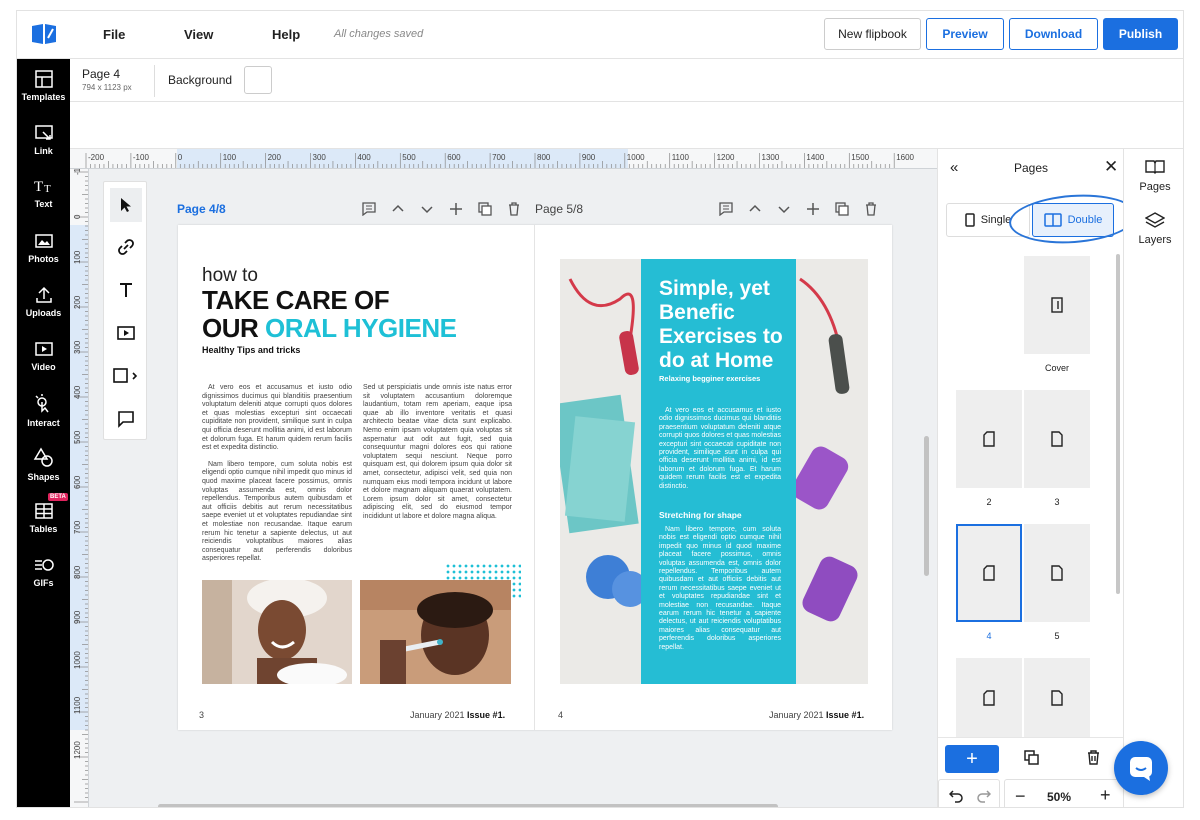 The width and height of the screenshot is (1200, 820). What do you see at coordinates (468, 805) in the screenshot?
I see `horizontal-scrollbar` at bounding box center [468, 805].